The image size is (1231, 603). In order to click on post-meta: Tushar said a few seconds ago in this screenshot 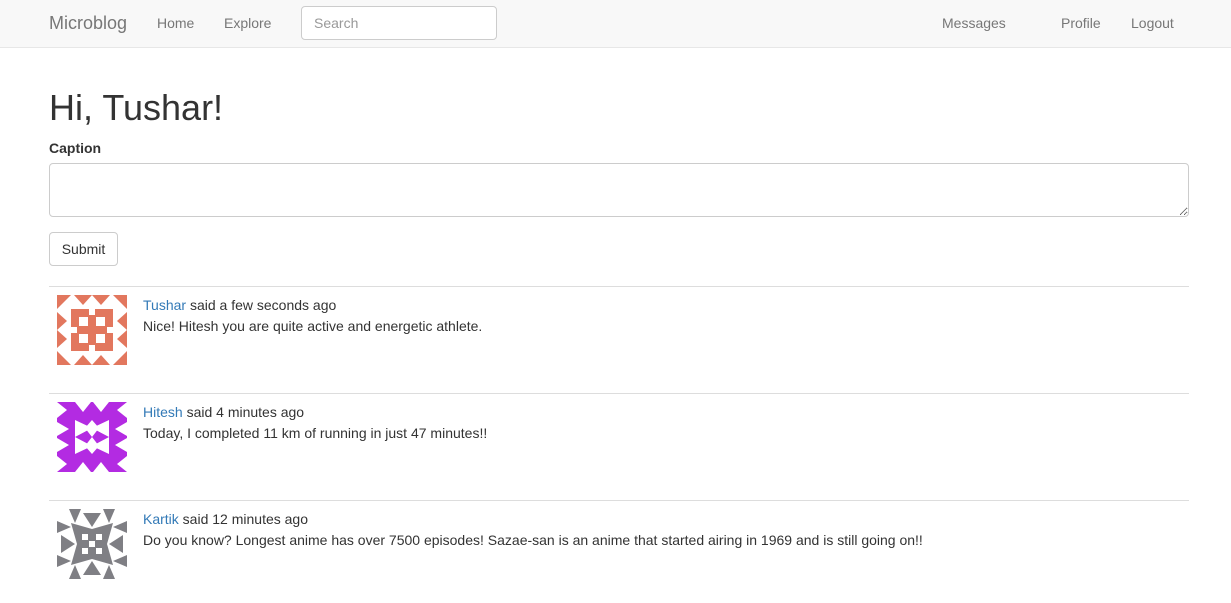, I will do `click(239, 305)`.